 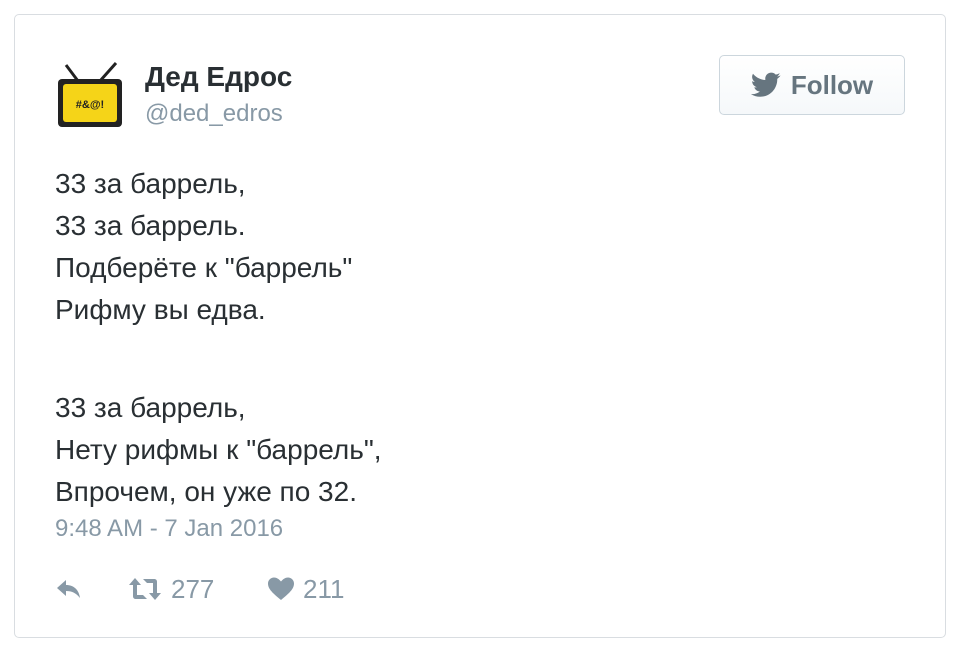 I want to click on stanza-gap, so click(x=485, y=359).